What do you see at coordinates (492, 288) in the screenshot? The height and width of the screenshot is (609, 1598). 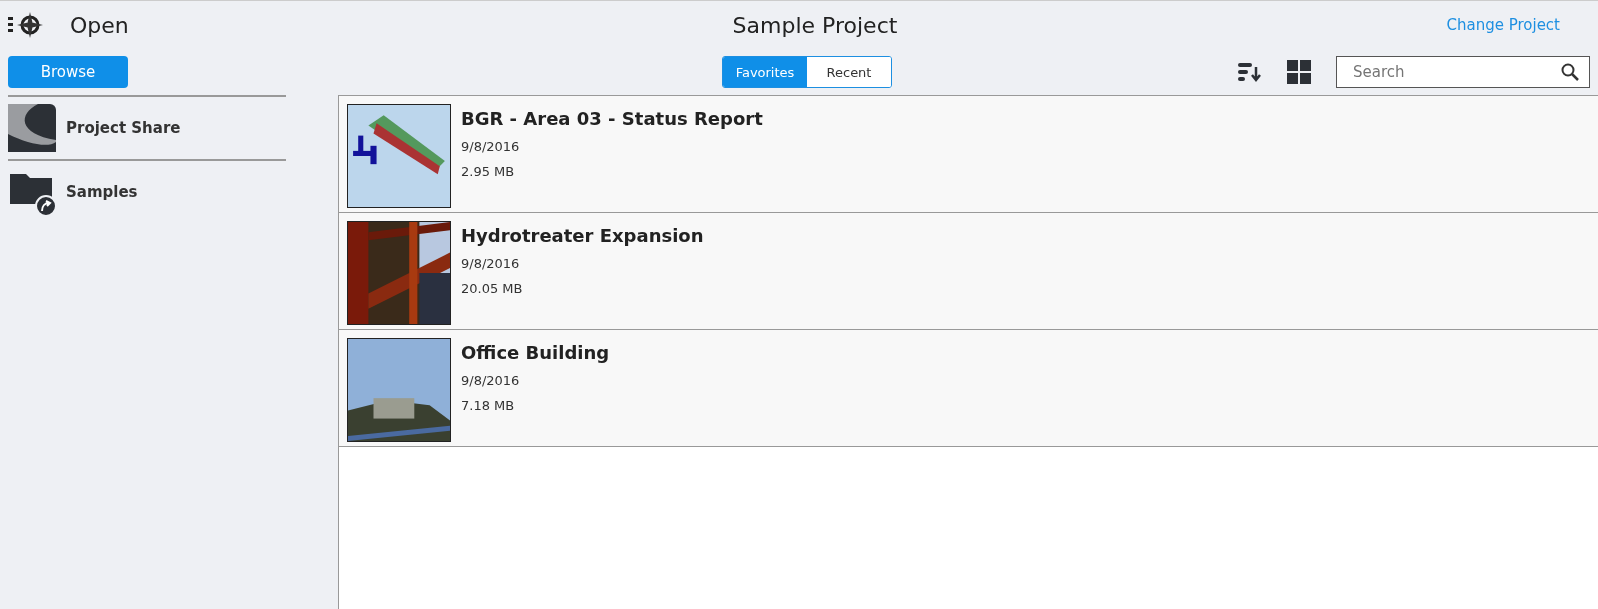 I see `file-size: 20.05 MB` at bounding box center [492, 288].